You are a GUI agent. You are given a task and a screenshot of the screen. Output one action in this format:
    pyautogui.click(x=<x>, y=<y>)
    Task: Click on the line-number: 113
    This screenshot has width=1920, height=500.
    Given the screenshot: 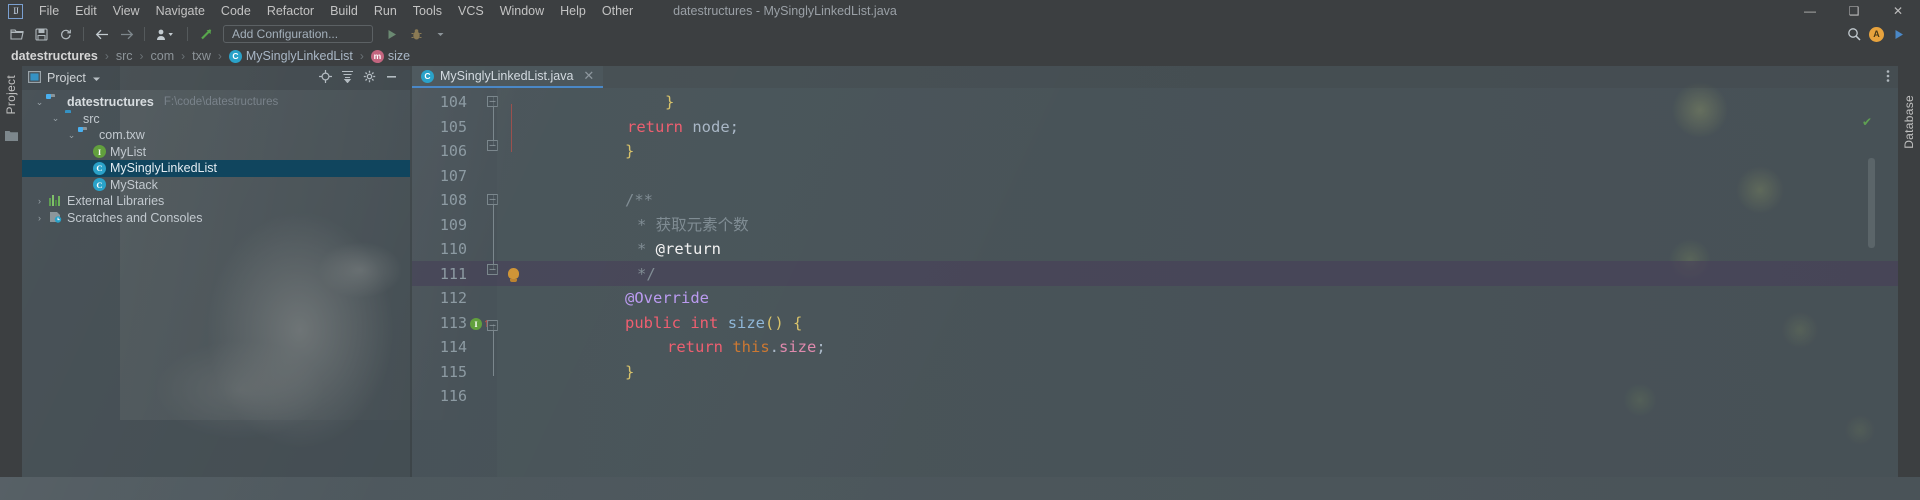 What is the action you would take?
    pyautogui.click(x=453, y=322)
    